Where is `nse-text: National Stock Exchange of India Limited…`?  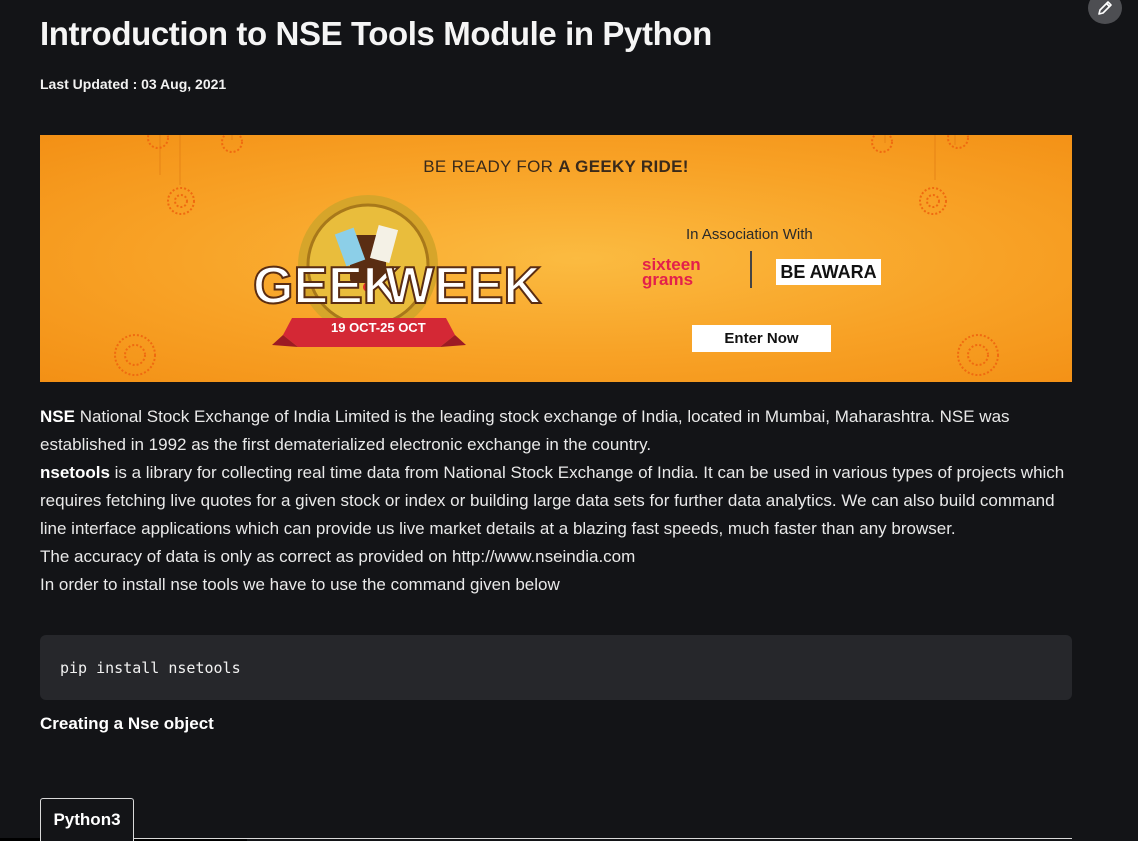 nse-text: National Stock Exchange of India Limited… is located at coordinates (525, 430).